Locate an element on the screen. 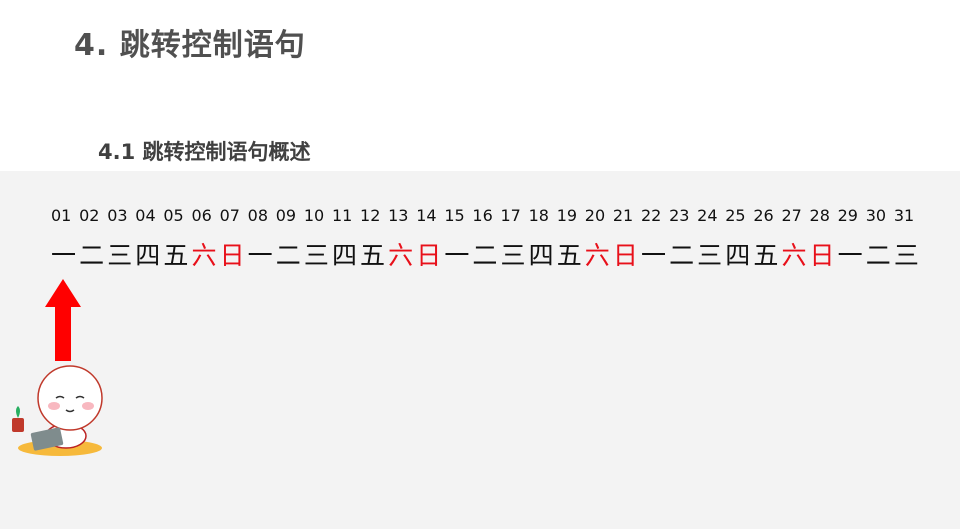  slide-title: 4. 跳转控制语句 is located at coordinates (190, 45).